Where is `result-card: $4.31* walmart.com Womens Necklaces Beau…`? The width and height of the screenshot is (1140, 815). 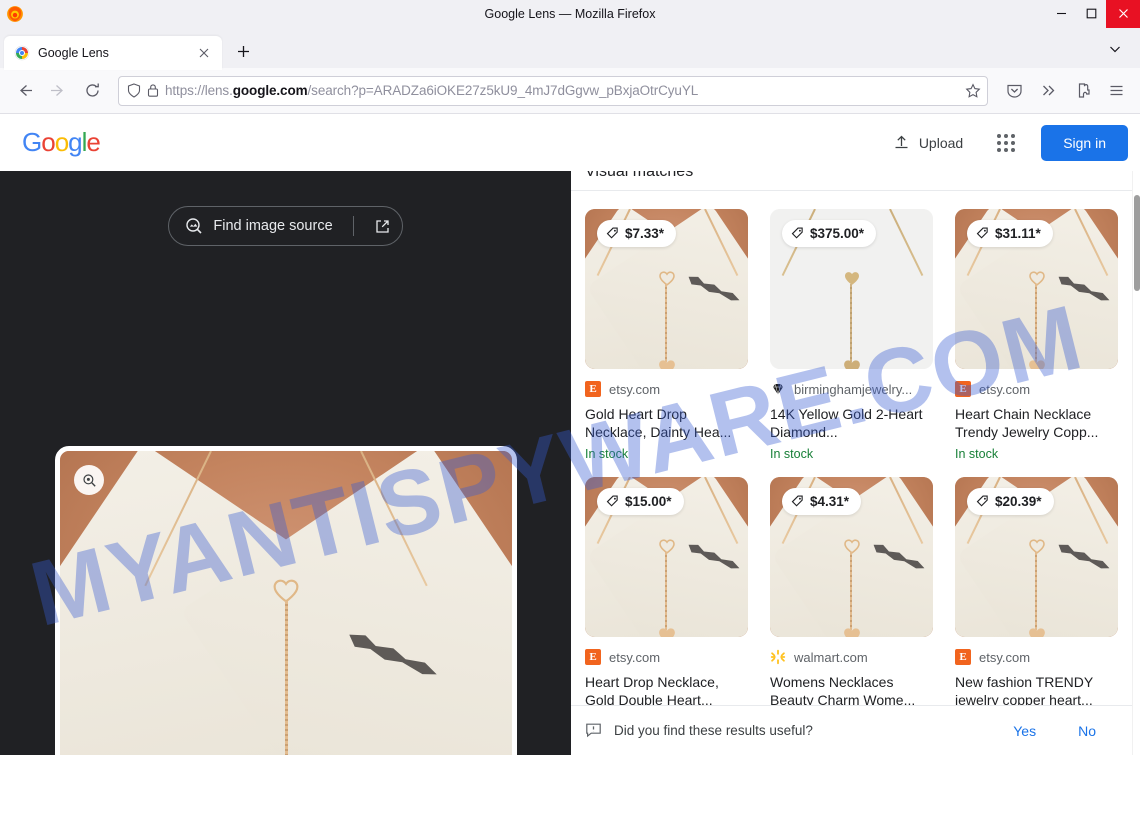
result-card: $4.31* walmart.com Womens Necklaces Beau… is located at coordinates (851, 603).